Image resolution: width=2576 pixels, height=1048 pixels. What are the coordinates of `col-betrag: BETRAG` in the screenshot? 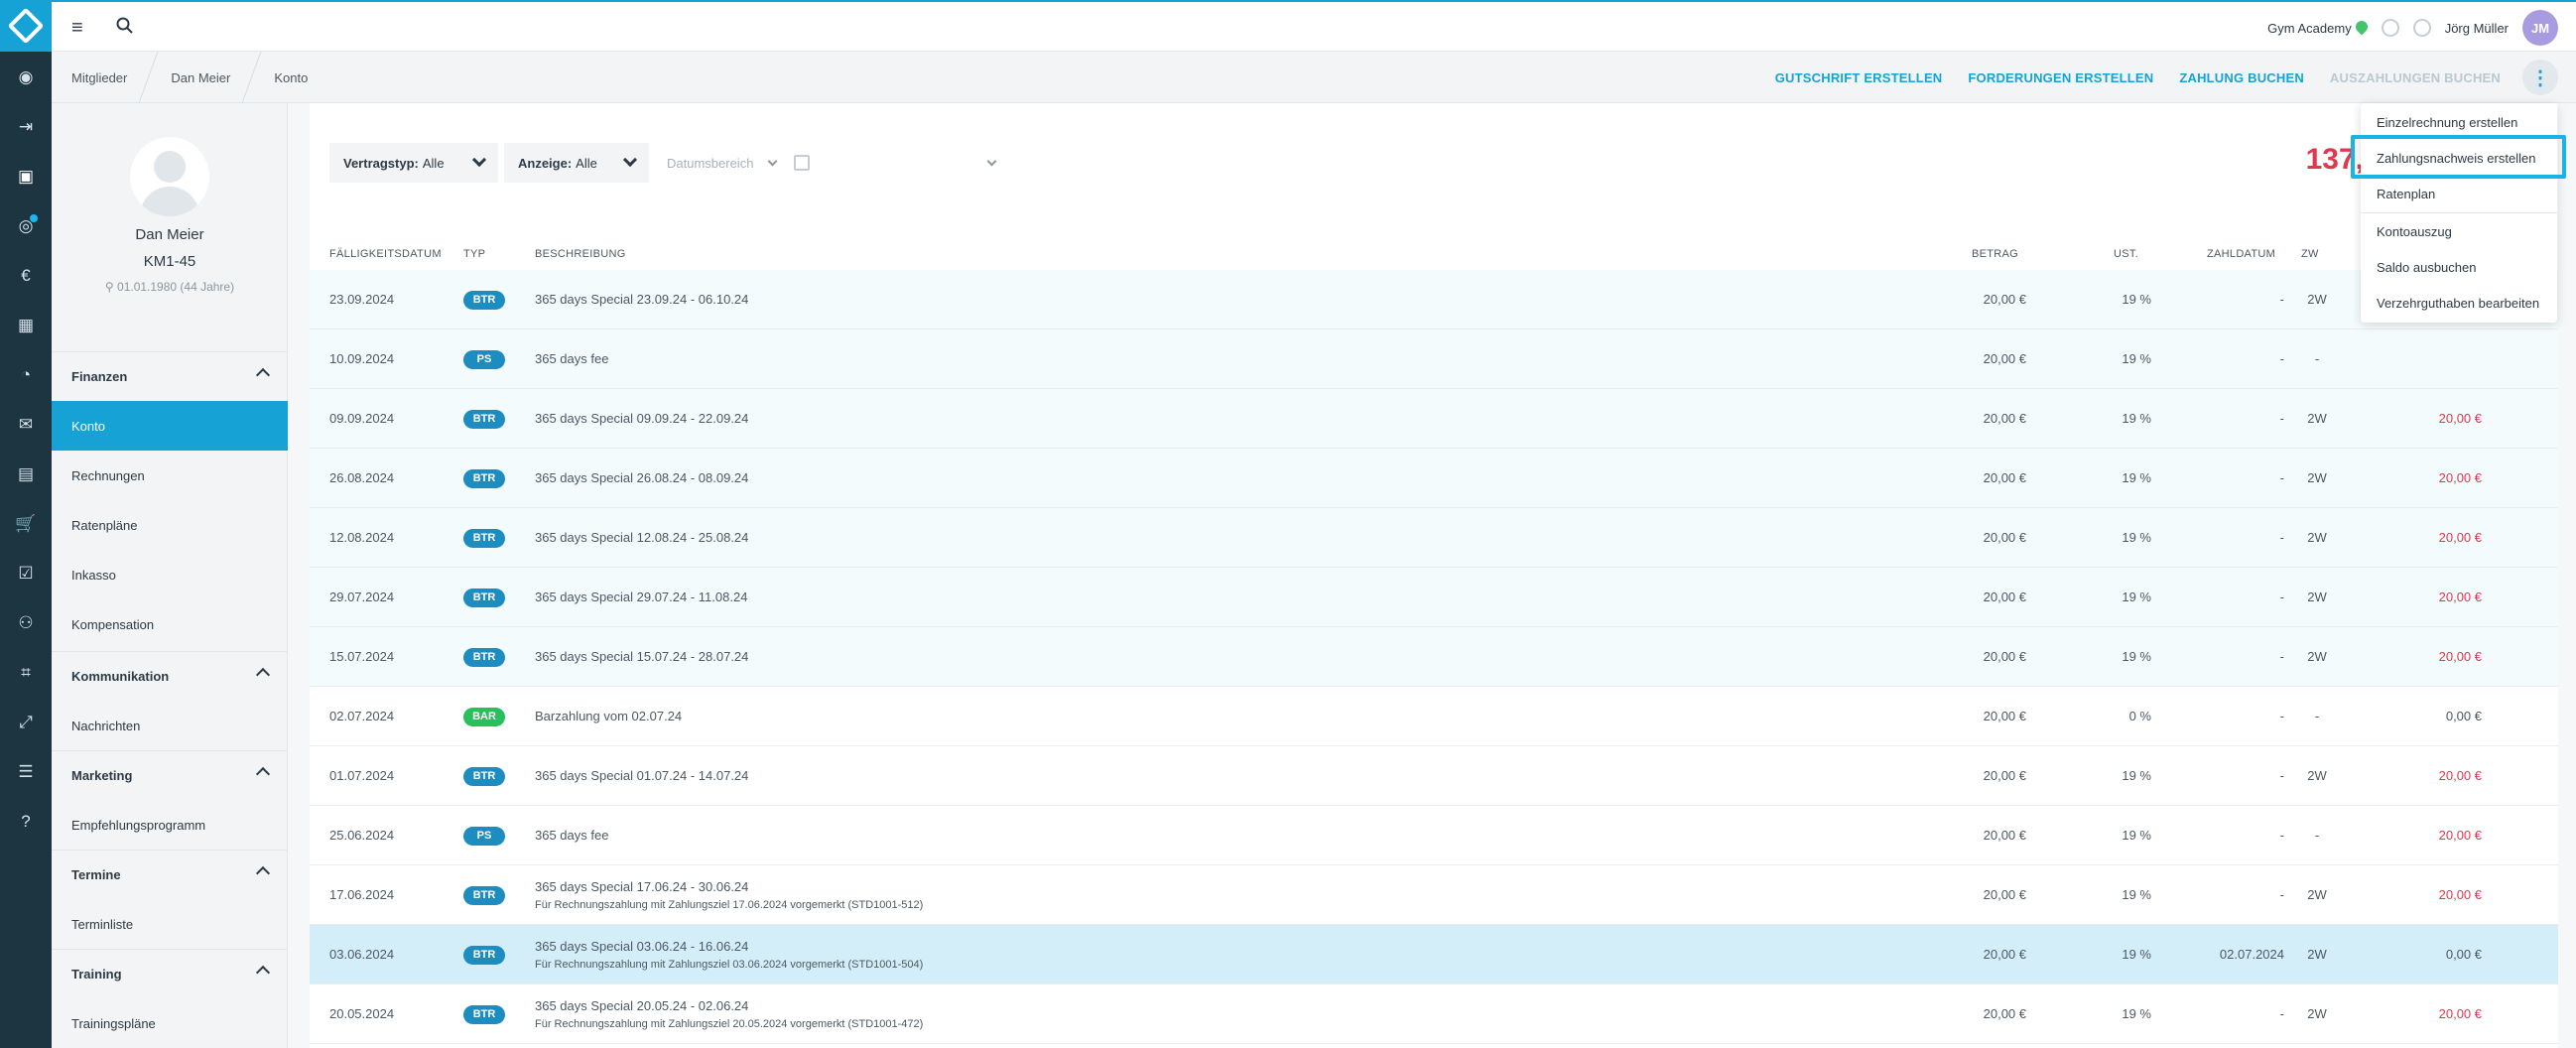 It's located at (1995, 254).